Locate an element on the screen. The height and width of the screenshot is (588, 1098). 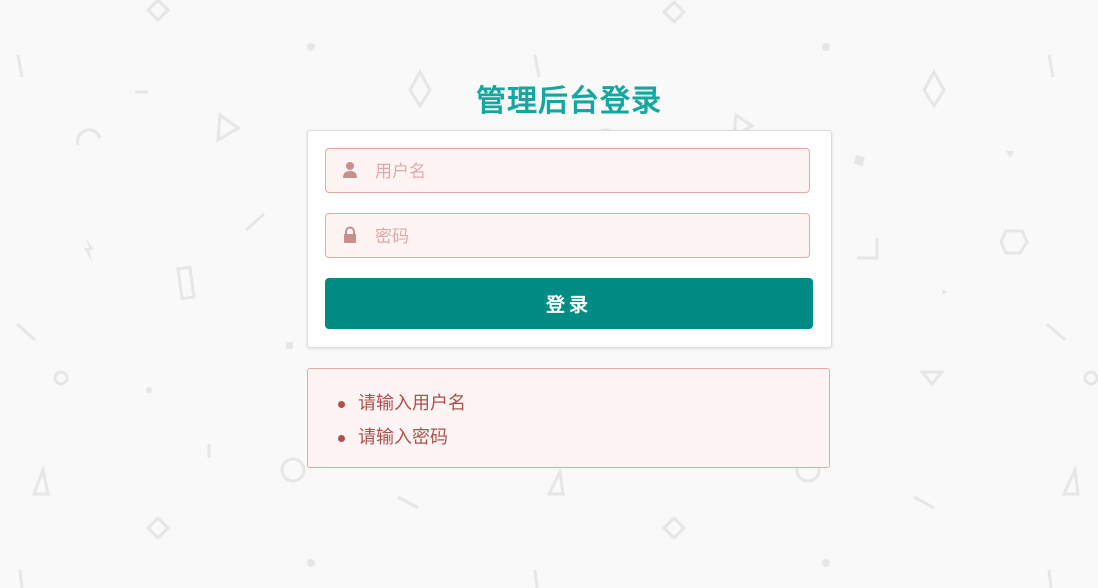
password-field is located at coordinates (567, 236).